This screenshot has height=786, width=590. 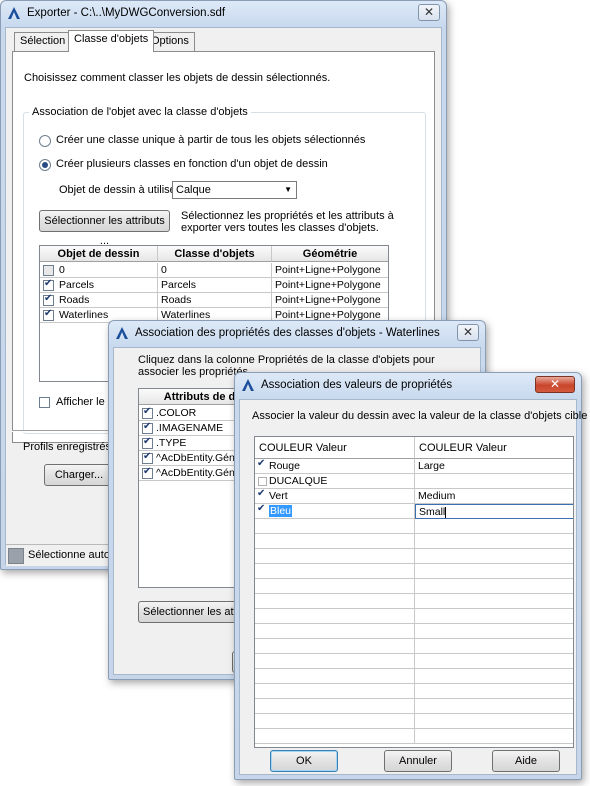 What do you see at coordinates (71, 555) in the screenshot?
I see `status-text: Sélectionne autor` at bounding box center [71, 555].